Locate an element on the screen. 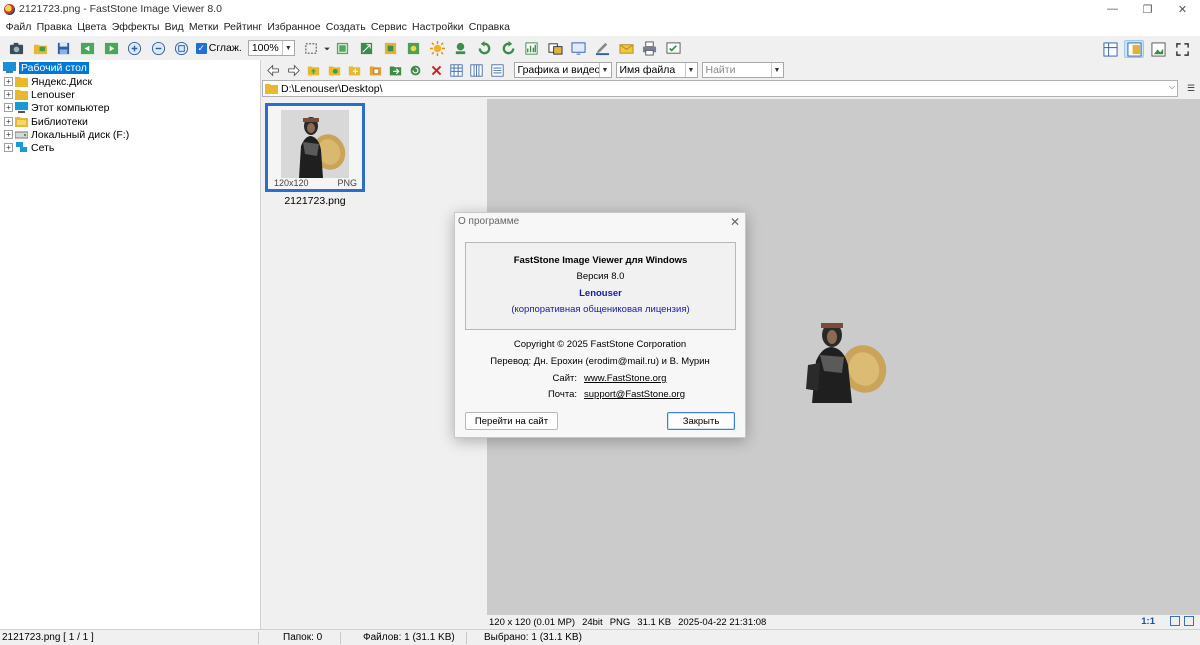  fit-icon is located at coordinates (181, 48).